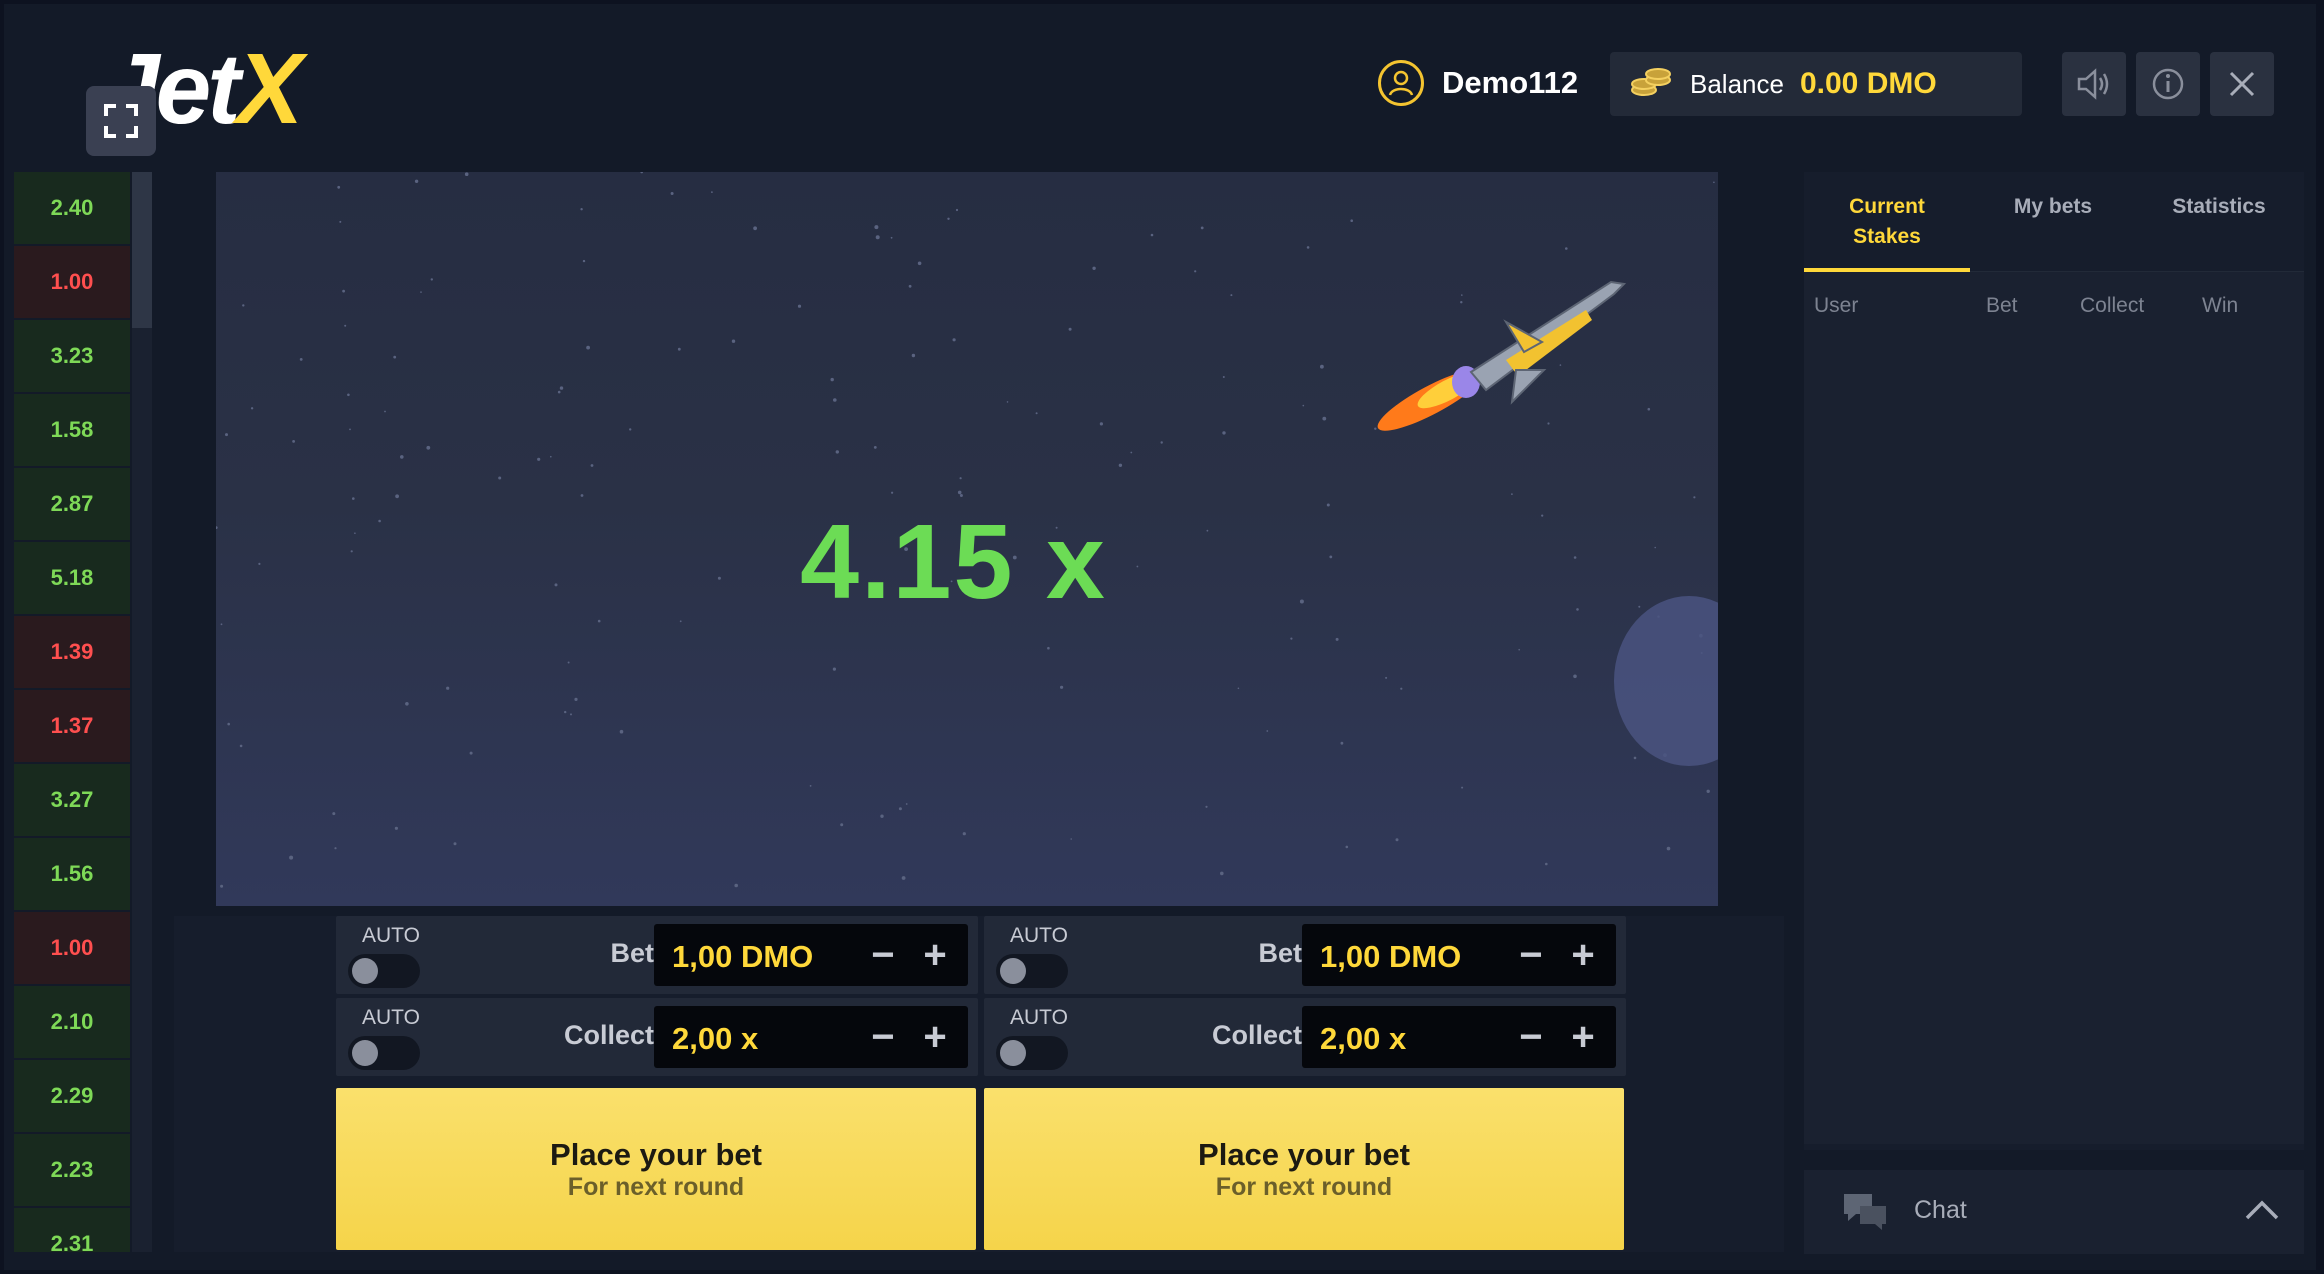 The height and width of the screenshot is (1274, 2324). I want to click on history-item: 2.40, so click(72, 208).